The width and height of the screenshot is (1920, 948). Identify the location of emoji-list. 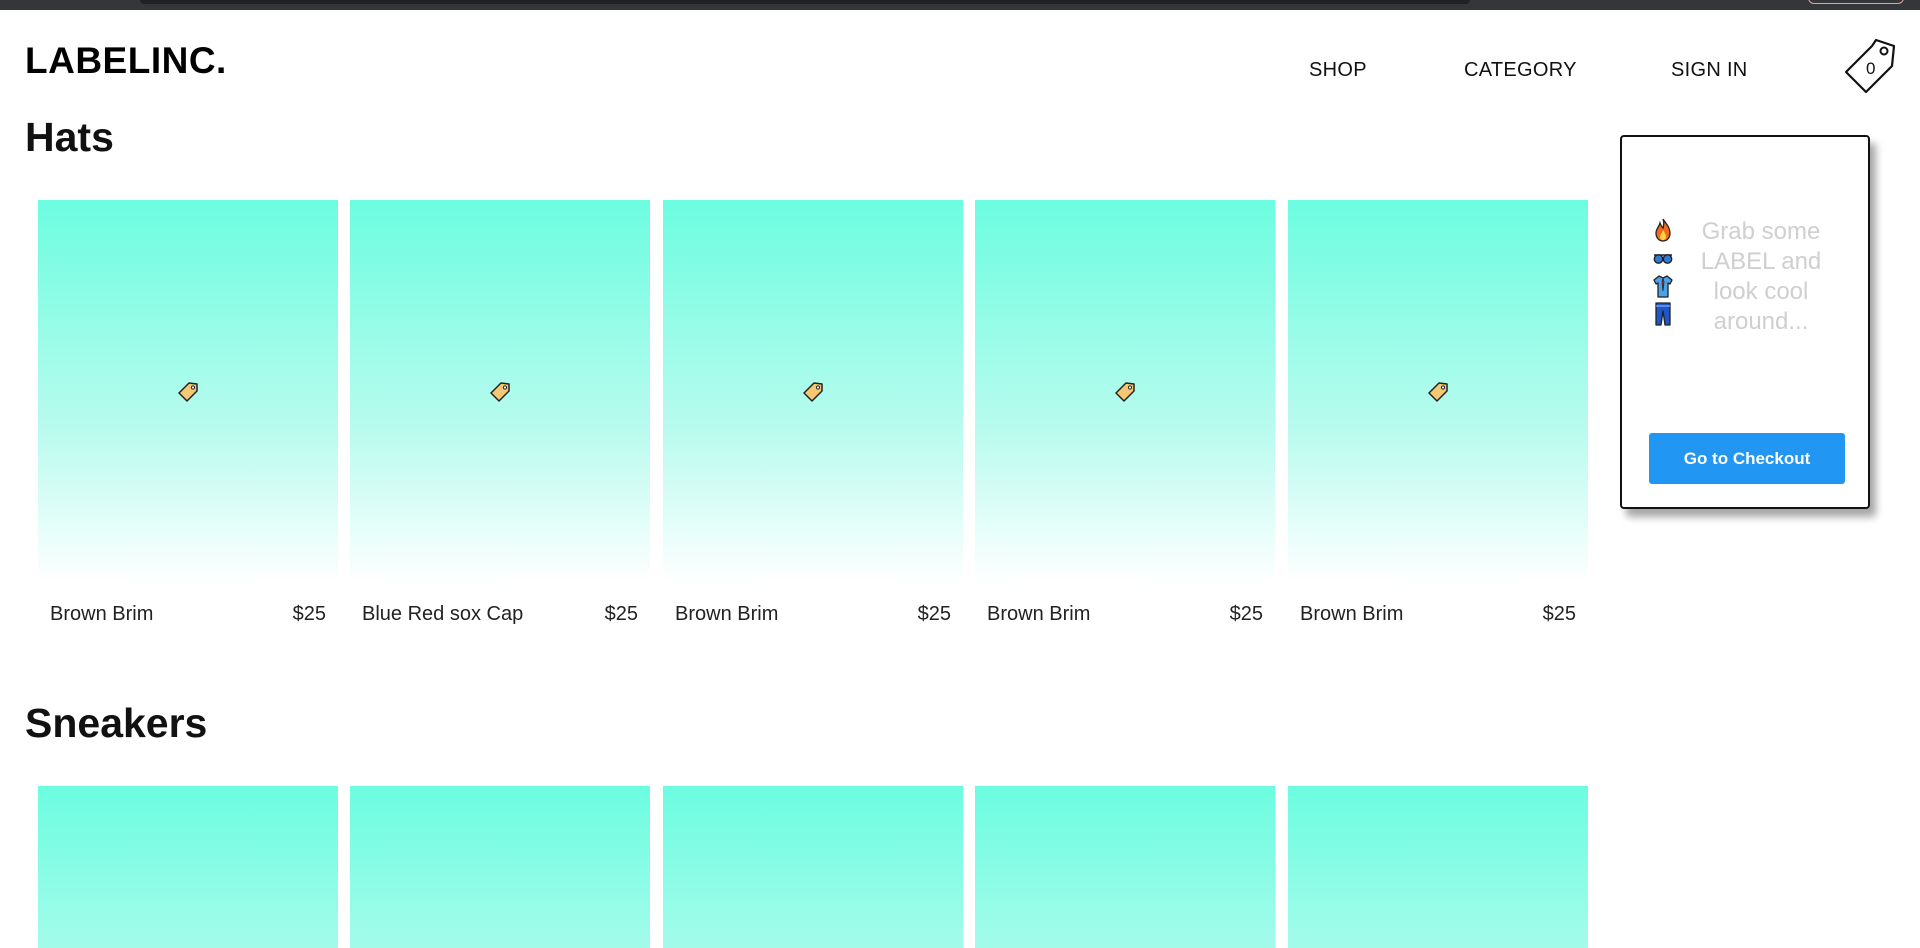
(1664, 273).